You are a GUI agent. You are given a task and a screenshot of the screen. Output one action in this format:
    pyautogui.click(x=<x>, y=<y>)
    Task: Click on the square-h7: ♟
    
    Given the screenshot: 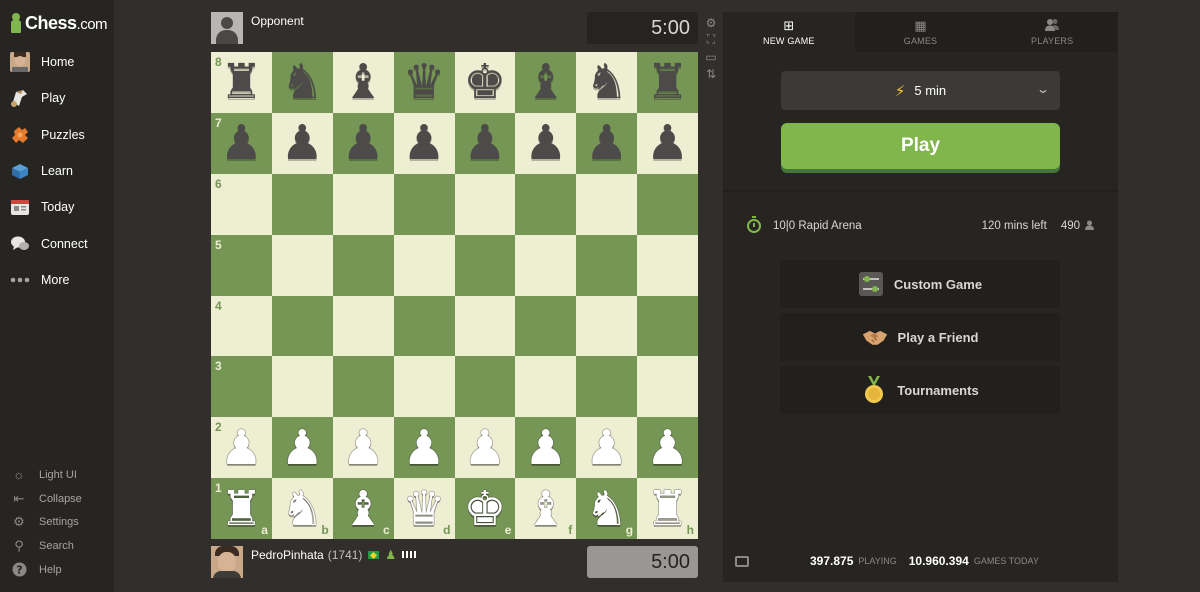 What is the action you would take?
    pyautogui.click(x=667, y=143)
    